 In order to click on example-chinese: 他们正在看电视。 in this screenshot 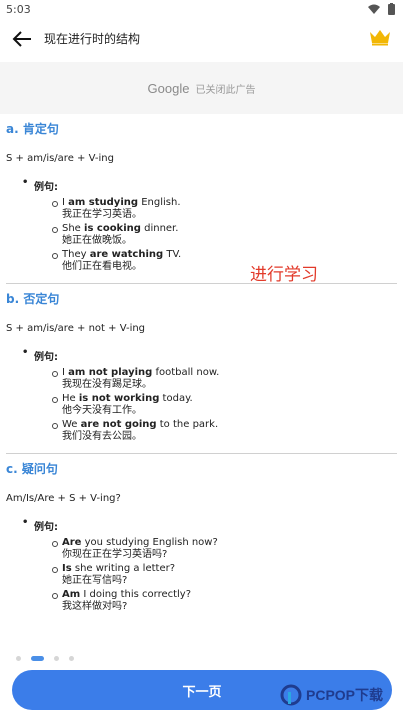, I will do `click(102, 266)`.